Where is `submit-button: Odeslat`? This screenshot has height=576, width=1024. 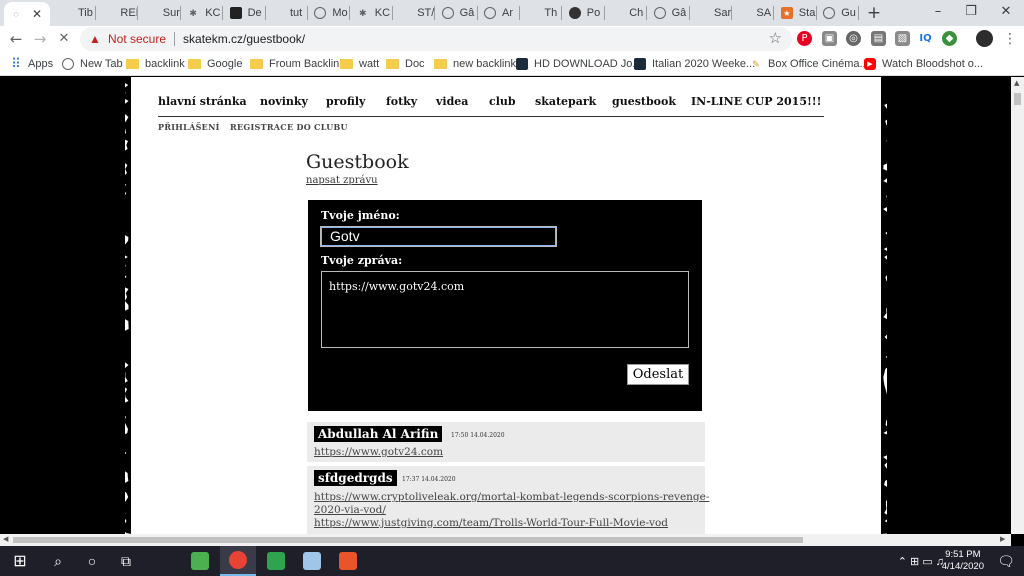 submit-button: Odeslat is located at coordinates (658, 374).